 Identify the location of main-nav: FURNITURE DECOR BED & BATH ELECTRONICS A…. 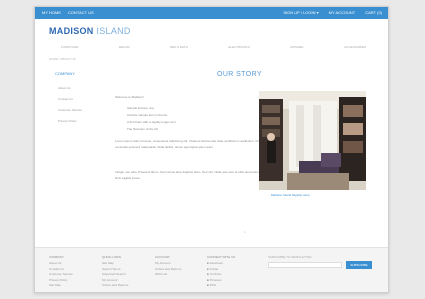
(213, 47).